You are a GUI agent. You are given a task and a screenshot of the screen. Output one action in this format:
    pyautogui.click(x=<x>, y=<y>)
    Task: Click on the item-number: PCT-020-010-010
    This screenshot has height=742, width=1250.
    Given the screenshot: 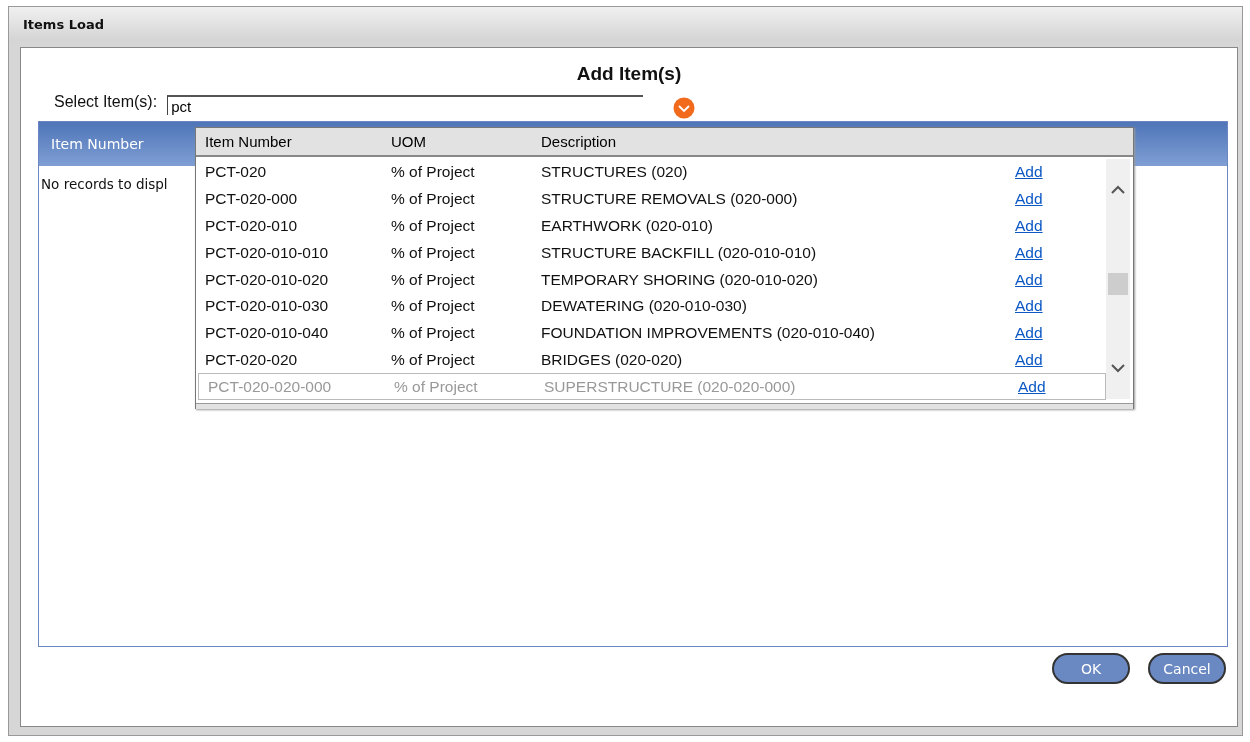 What is the action you would take?
    pyautogui.click(x=267, y=252)
    